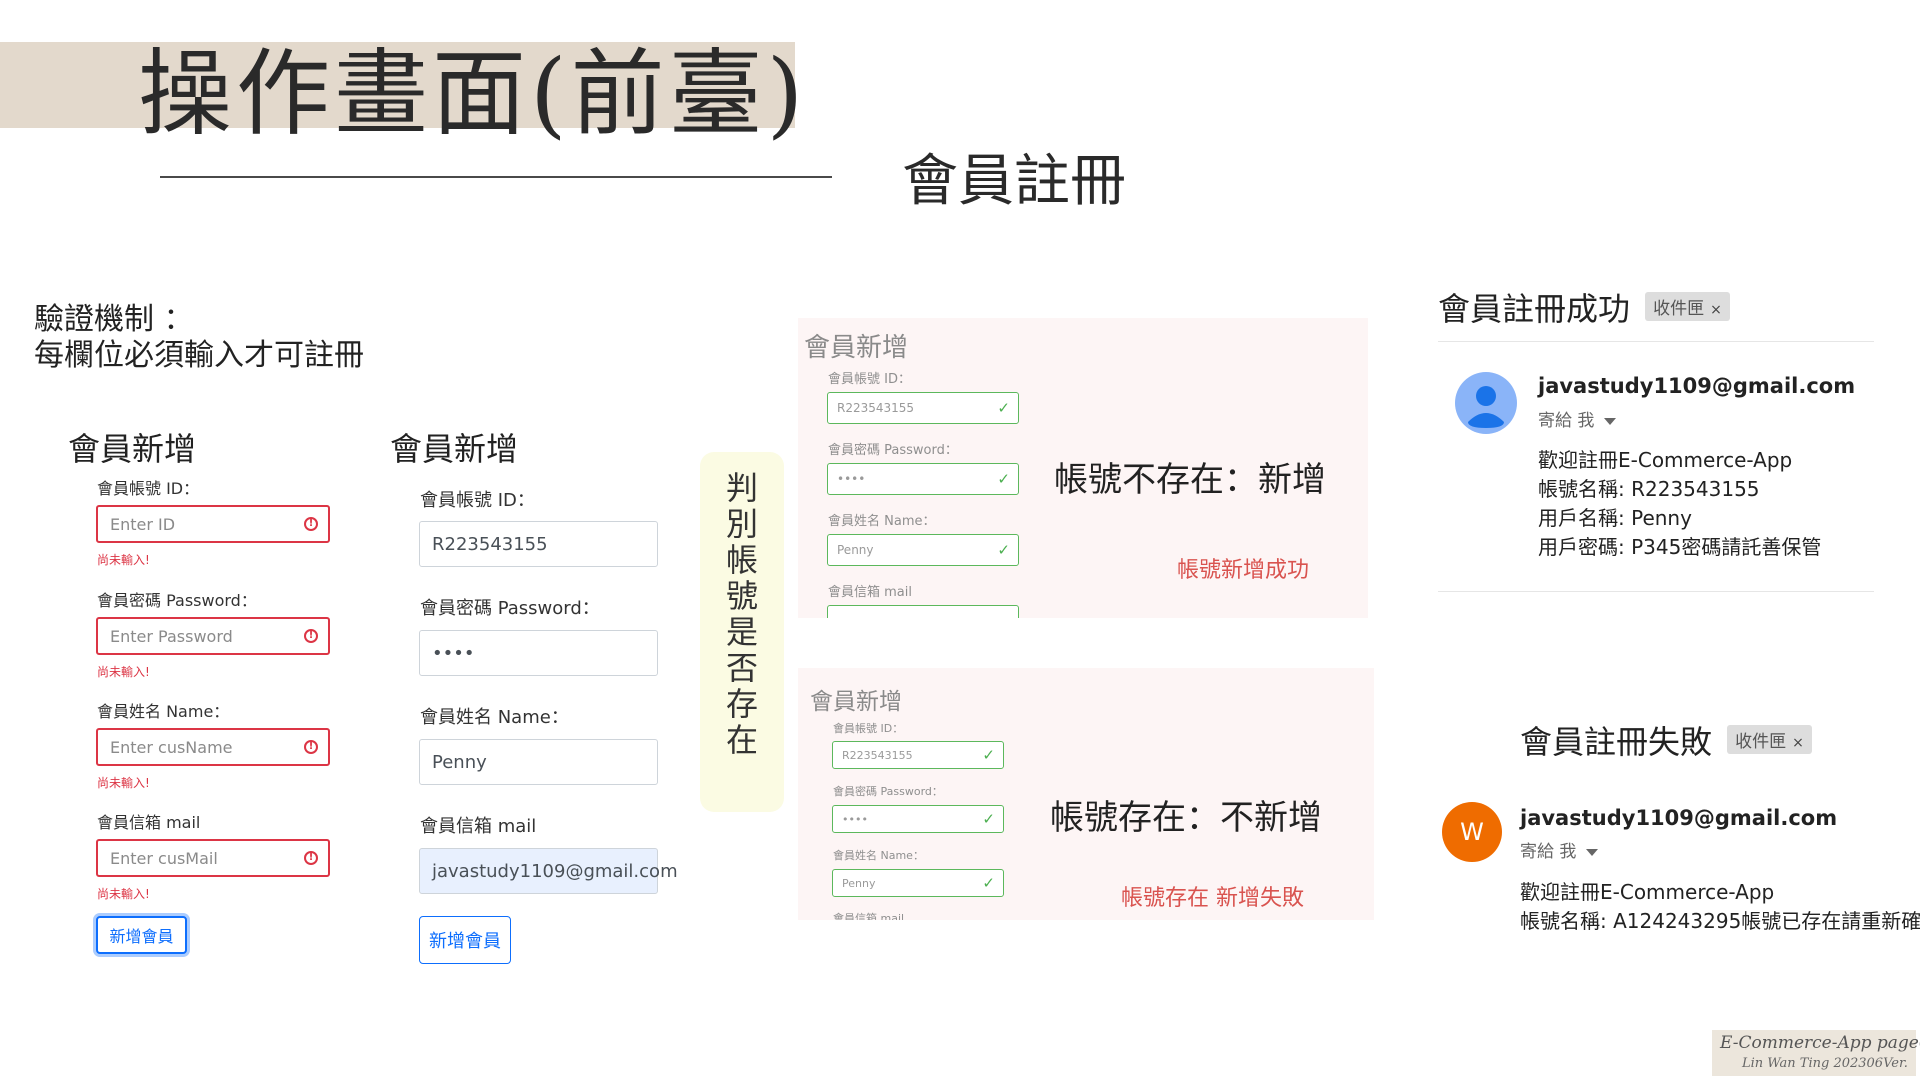 The width and height of the screenshot is (1920, 1080). Describe the element at coordinates (123, 894) in the screenshot. I see `empty-mail-error: 尚未輸入!` at that location.